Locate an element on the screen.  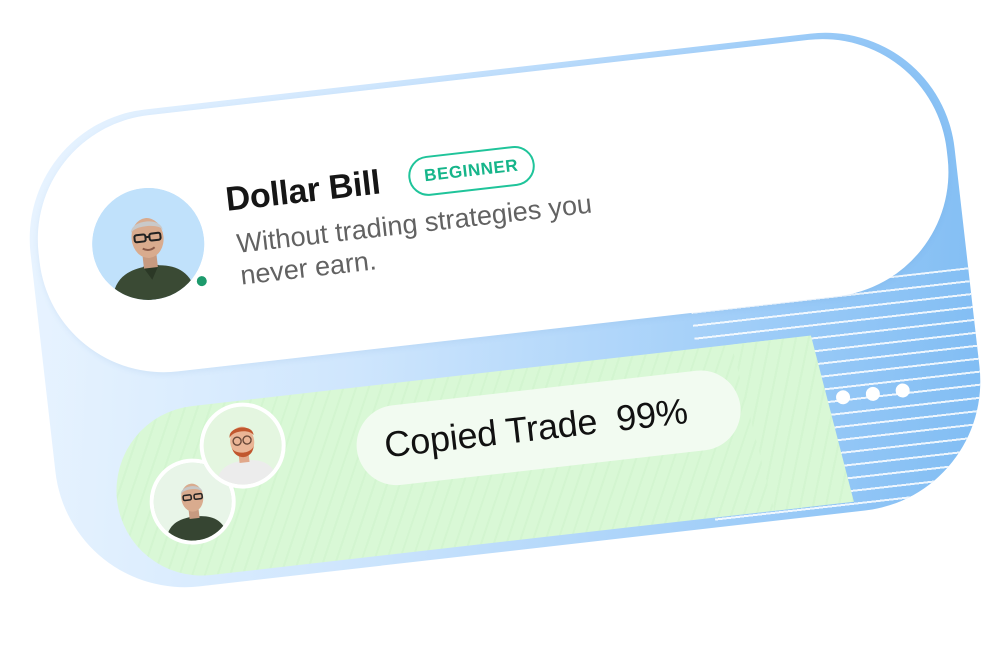
copied-trade-text: Copied Trade 99% is located at coordinates (536, 428).